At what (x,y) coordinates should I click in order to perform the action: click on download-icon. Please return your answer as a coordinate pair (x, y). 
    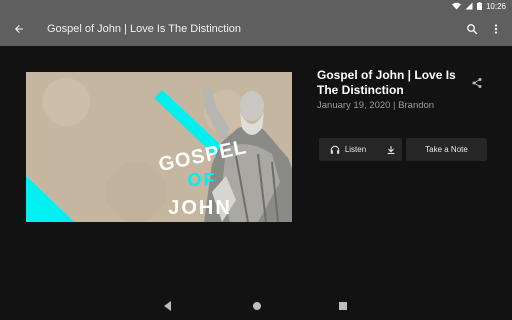
    Looking at the image, I should click on (391, 149).